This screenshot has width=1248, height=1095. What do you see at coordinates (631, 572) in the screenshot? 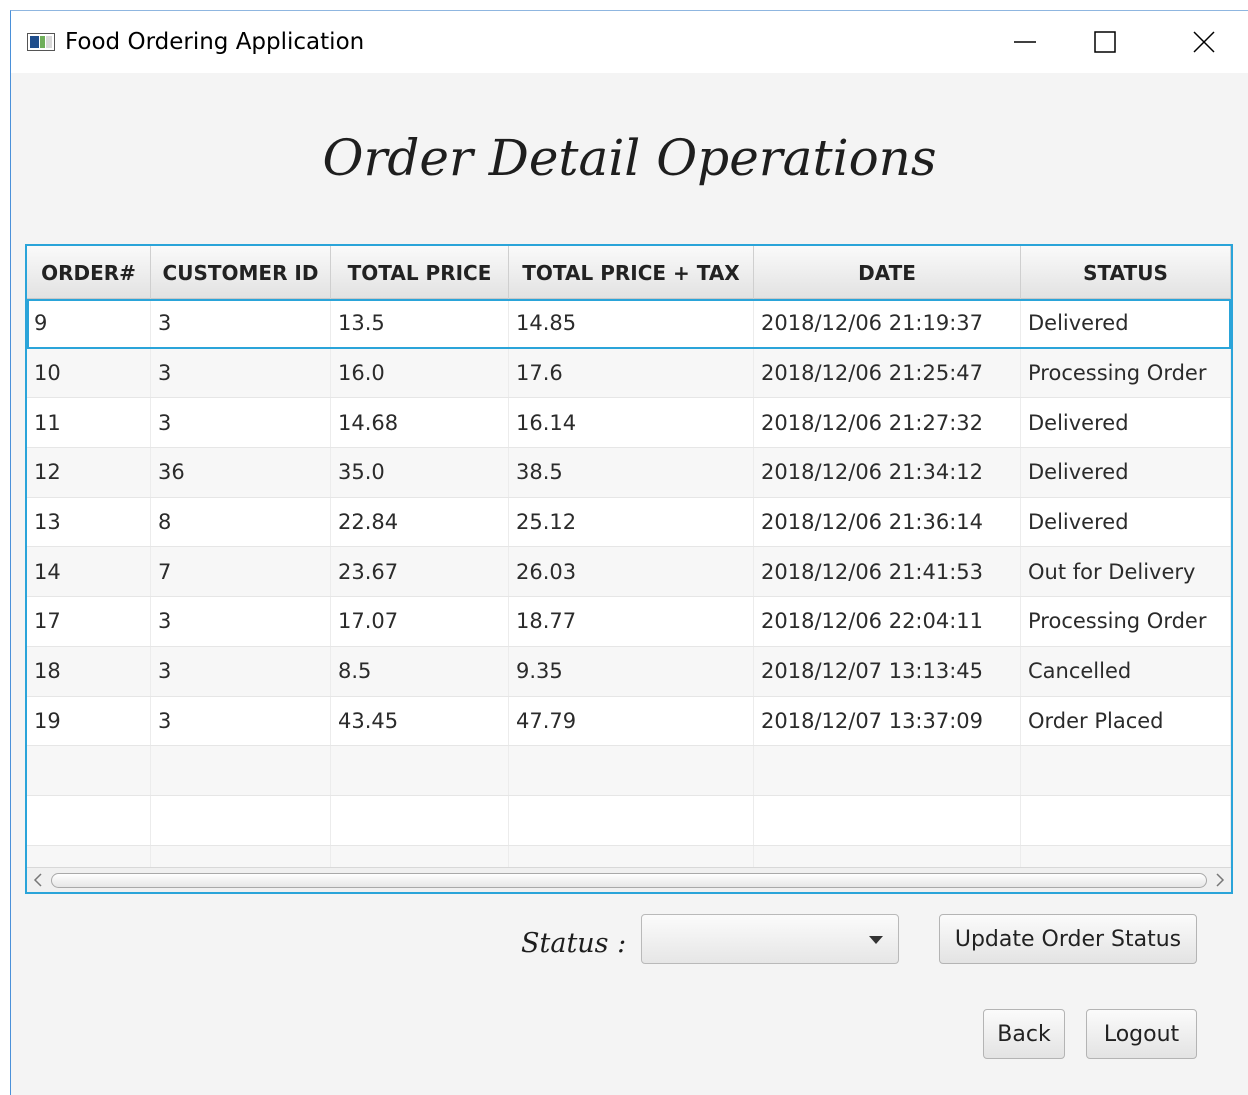
I see `cell-total-price-tax: 26.03` at bounding box center [631, 572].